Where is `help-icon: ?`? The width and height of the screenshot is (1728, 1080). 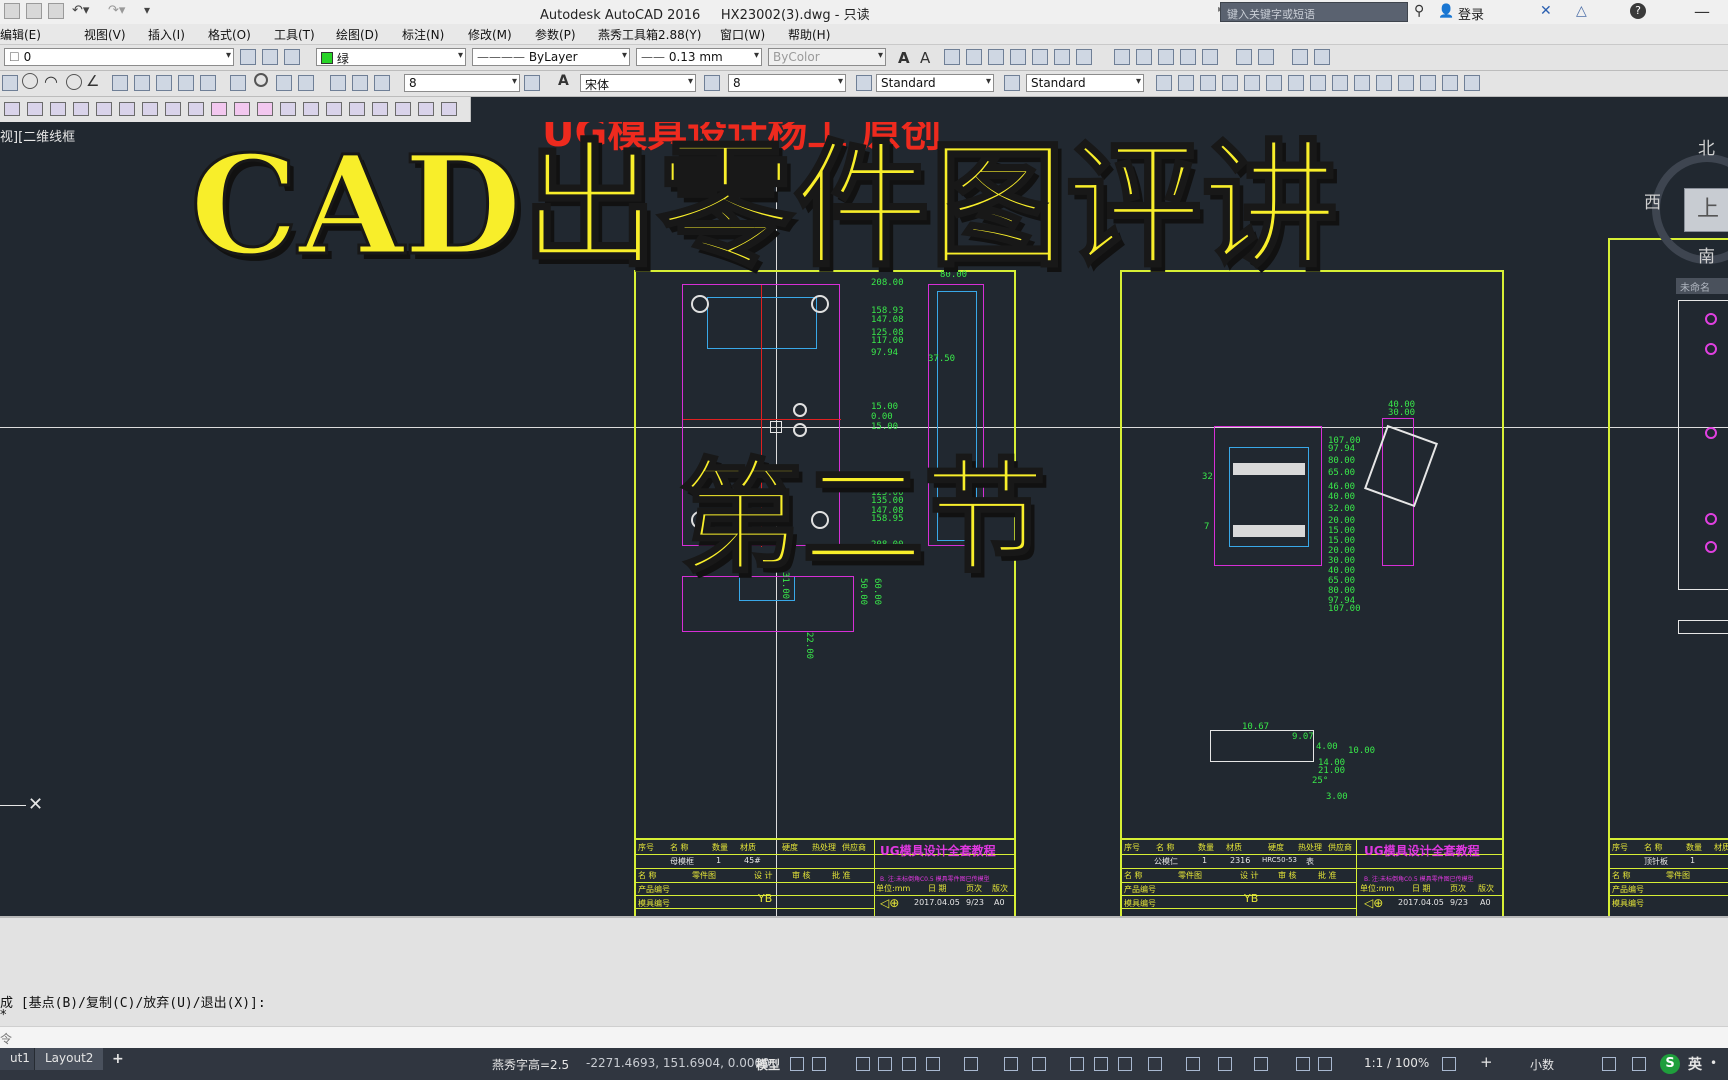 help-icon: ? is located at coordinates (1638, 11).